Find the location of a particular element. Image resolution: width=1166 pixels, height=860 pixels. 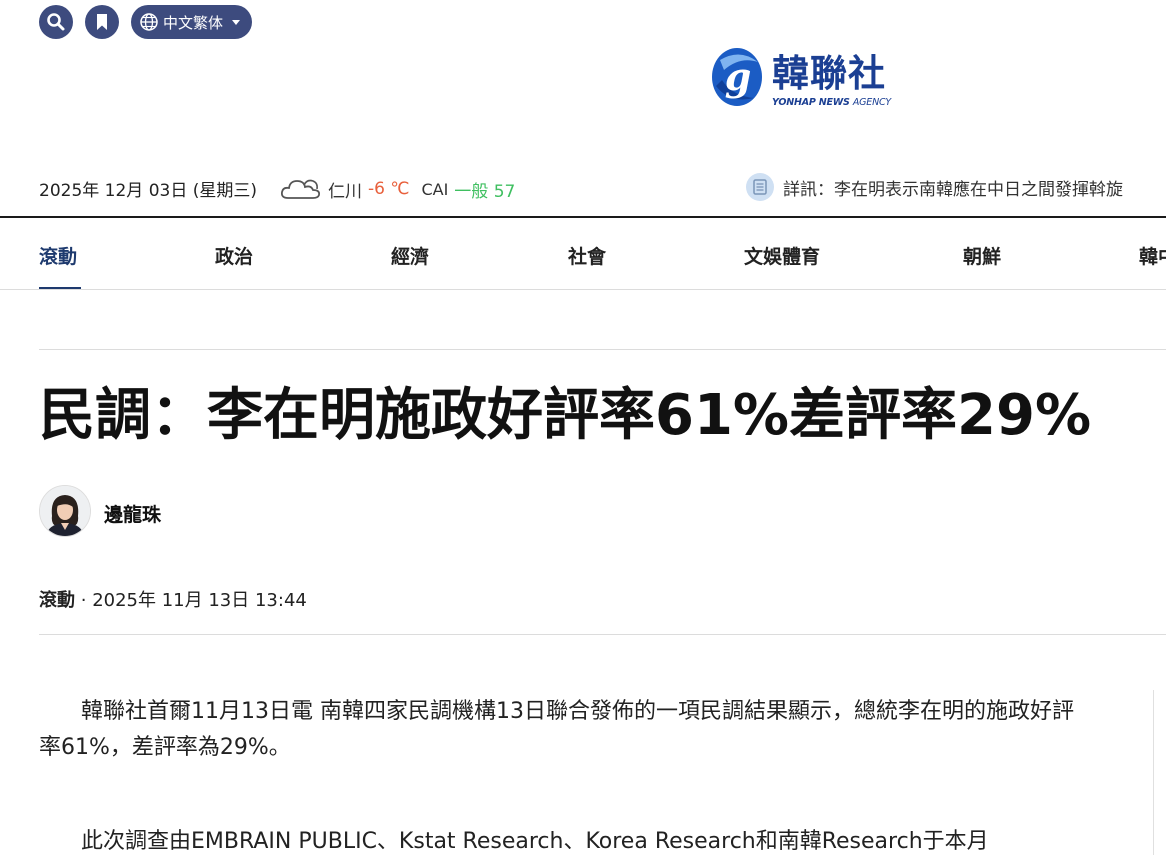

weather-city: 仁川 is located at coordinates (345, 191).